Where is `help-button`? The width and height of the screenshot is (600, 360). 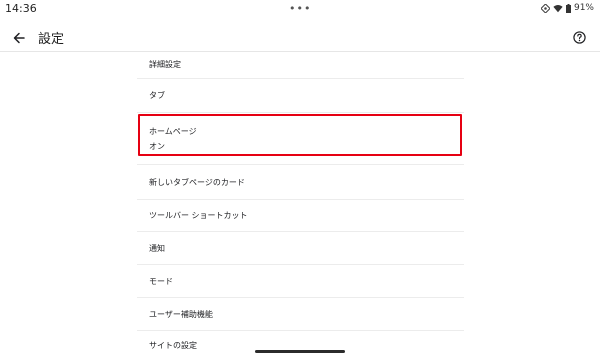 help-button is located at coordinates (579, 38).